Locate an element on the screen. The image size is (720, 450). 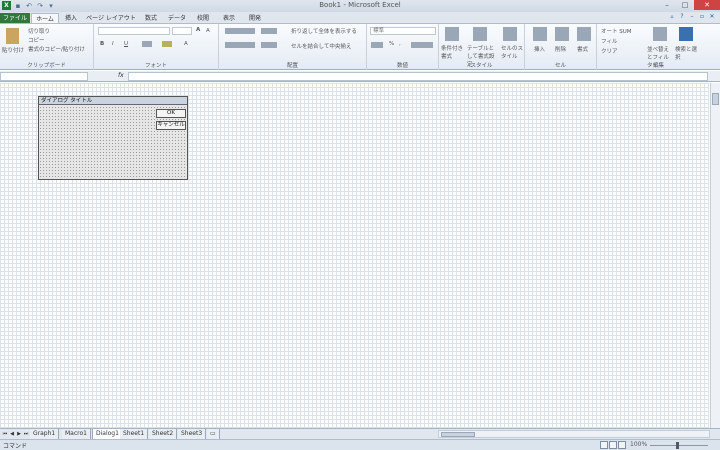
grow-font-button: A is located at coordinates (198, 30).